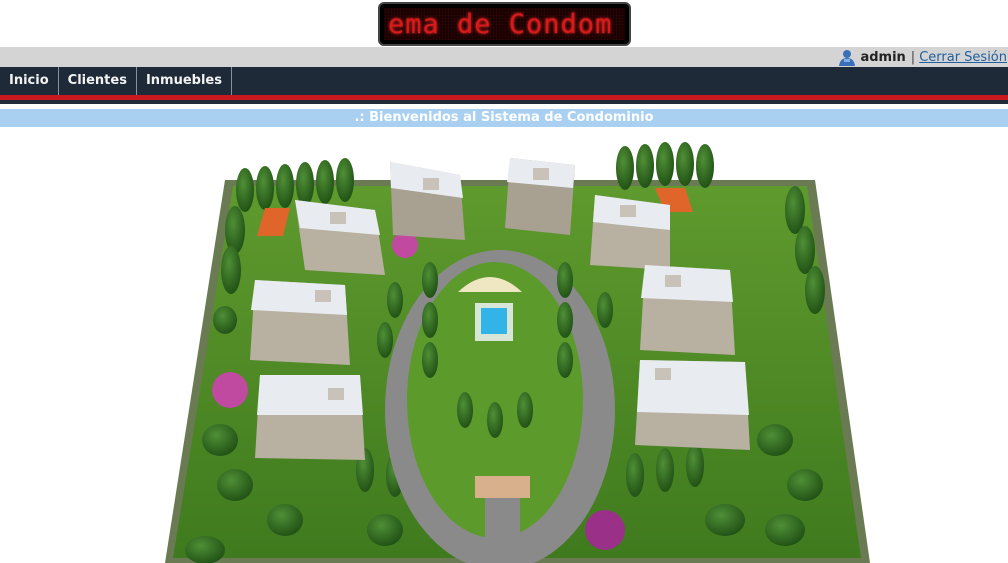 The height and width of the screenshot is (563, 1008). Describe the element at coordinates (883, 57) in the screenshot. I see `username: admin` at that location.